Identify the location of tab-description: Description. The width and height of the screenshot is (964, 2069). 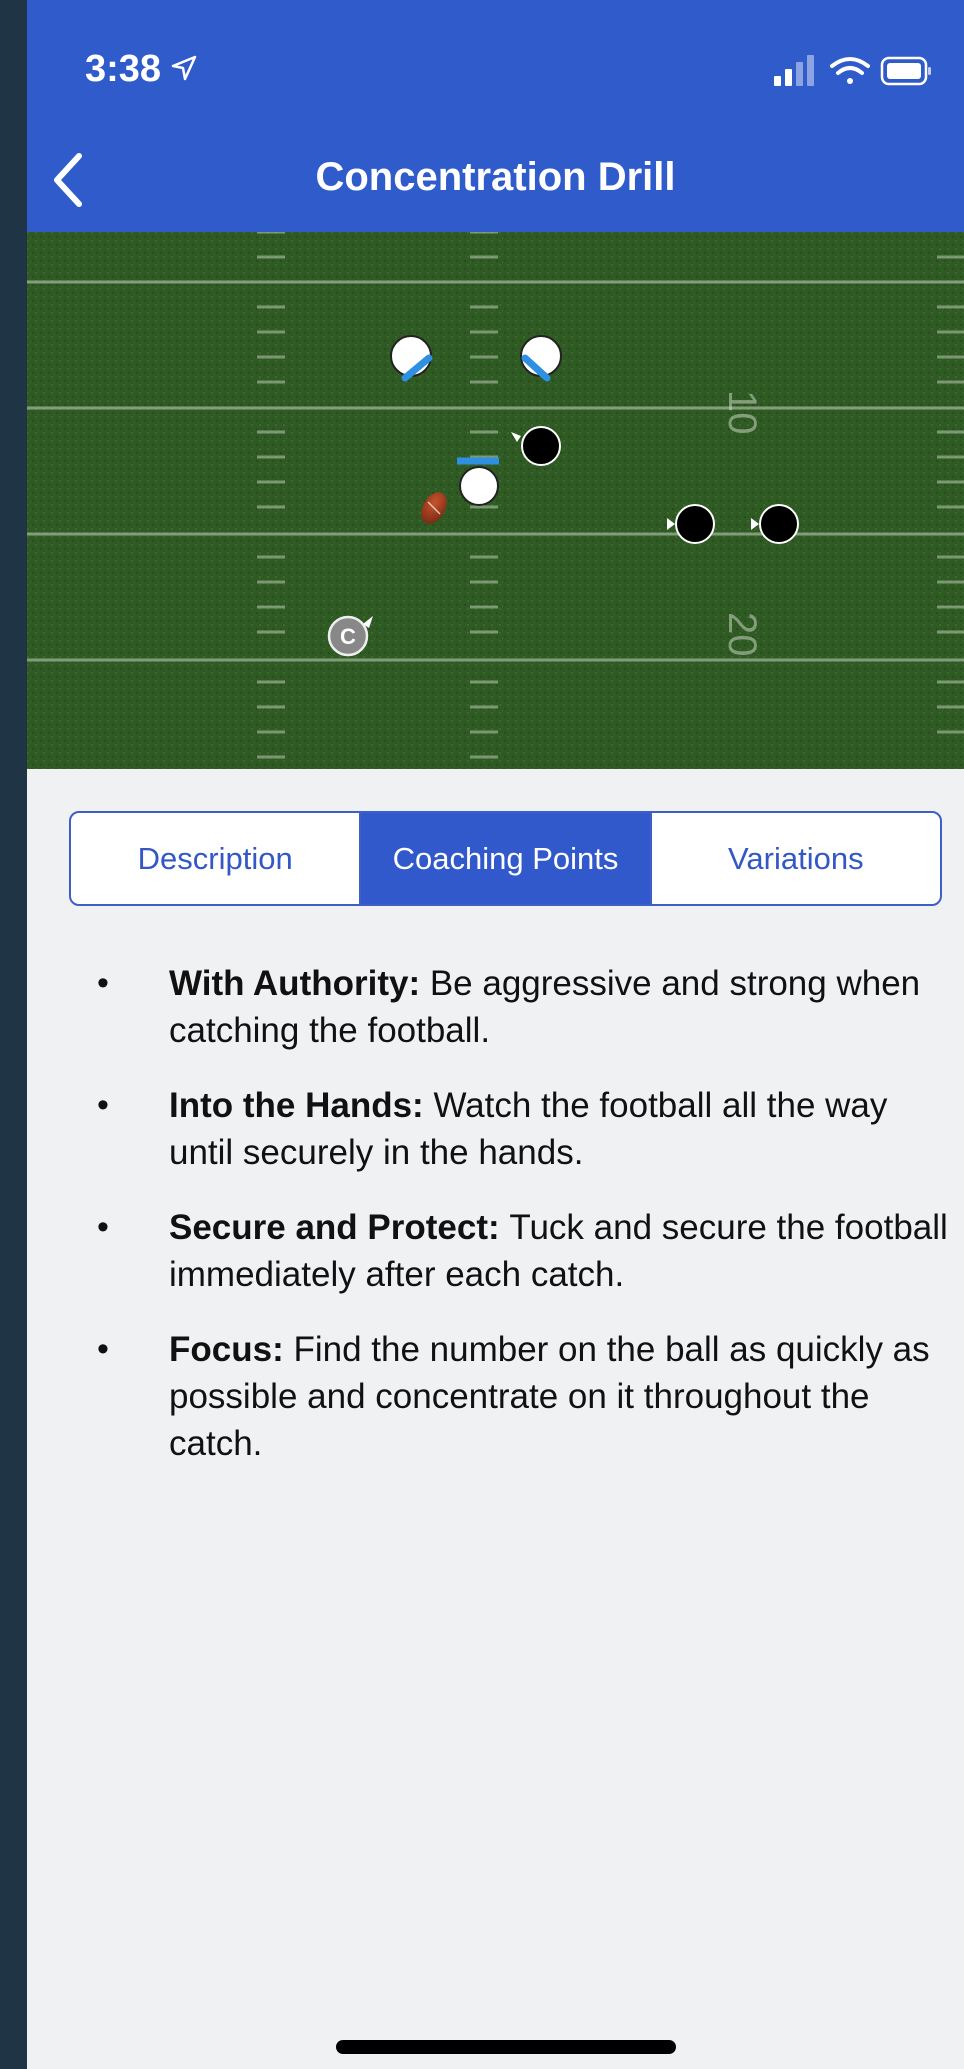
(215, 858).